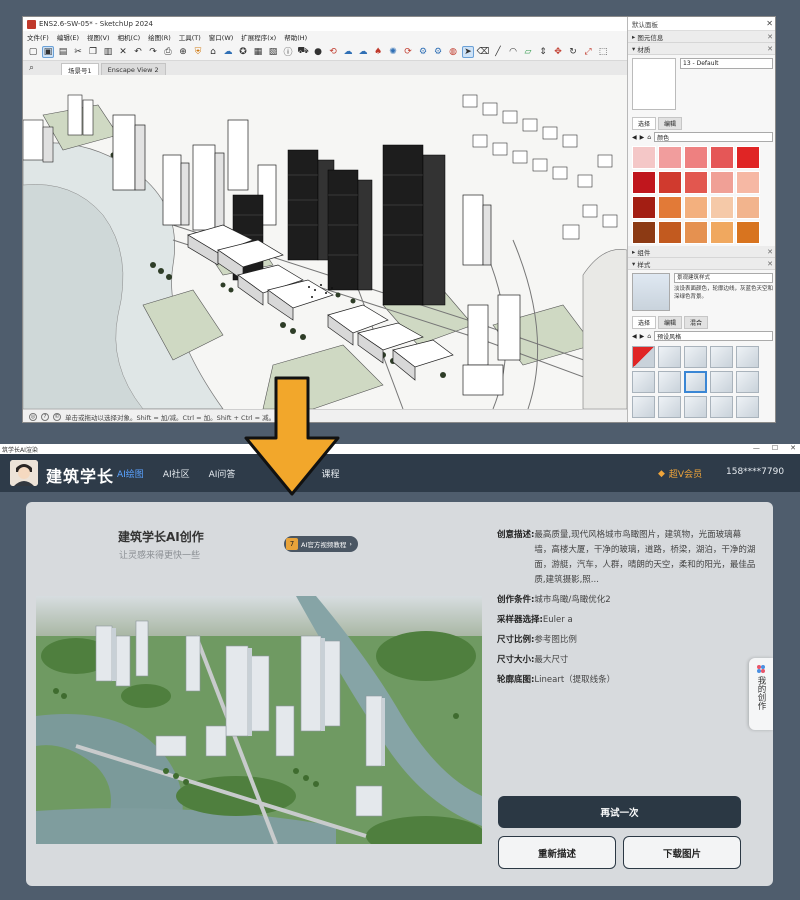  What do you see at coordinates (168, 52) in the screenshot?
I see `print-icon: ⎙` at bounding box center [168, 52].